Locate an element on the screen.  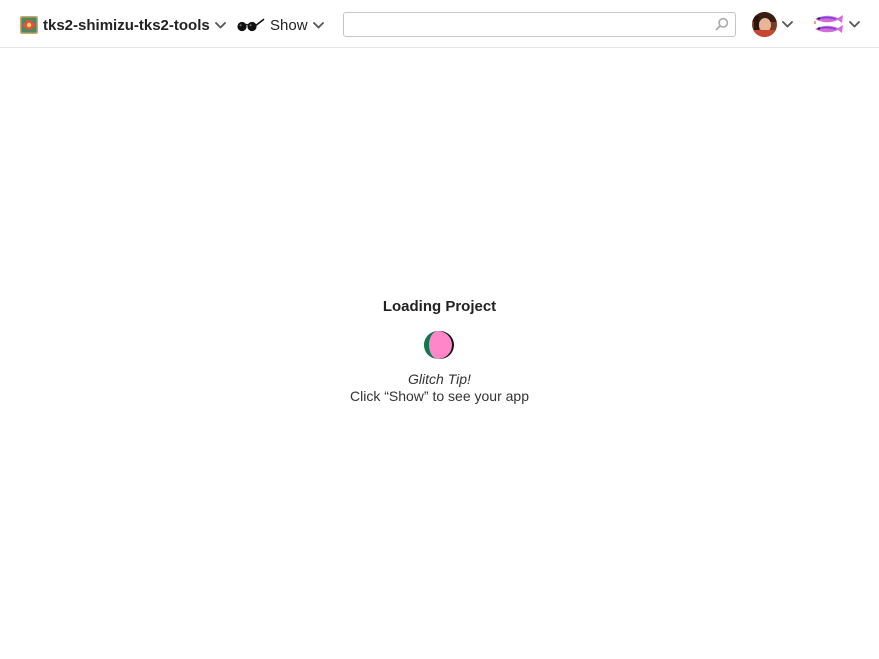
search-box is located at coordinates (539, 24).